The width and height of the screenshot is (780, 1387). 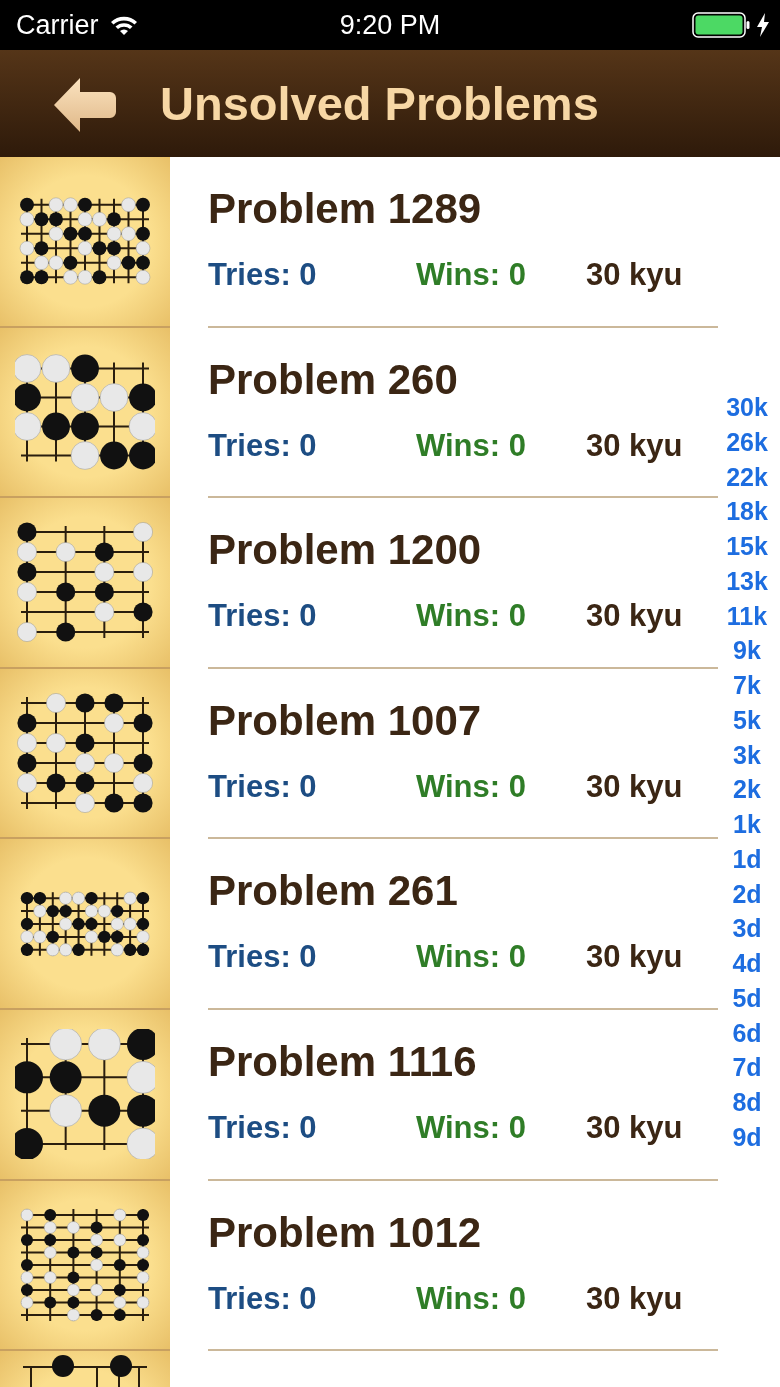 What do you see at coordinates (747, 442) in the screenshot?
I see `index-letter: 26k` at bounding box center [747, 442].